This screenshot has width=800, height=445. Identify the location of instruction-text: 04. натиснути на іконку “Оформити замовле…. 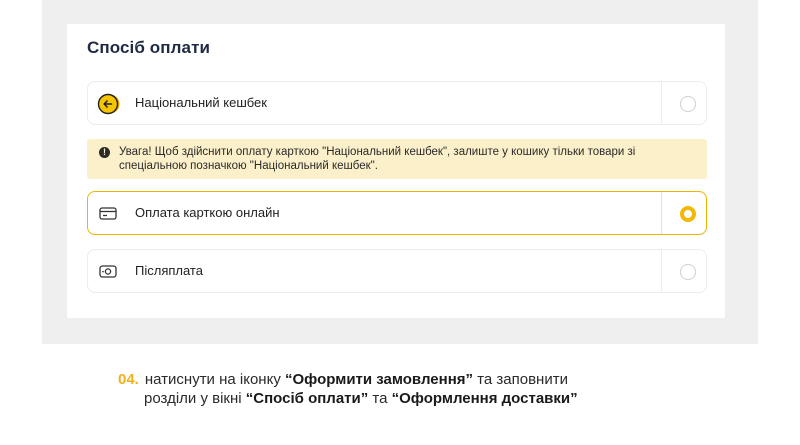
(438, 389).